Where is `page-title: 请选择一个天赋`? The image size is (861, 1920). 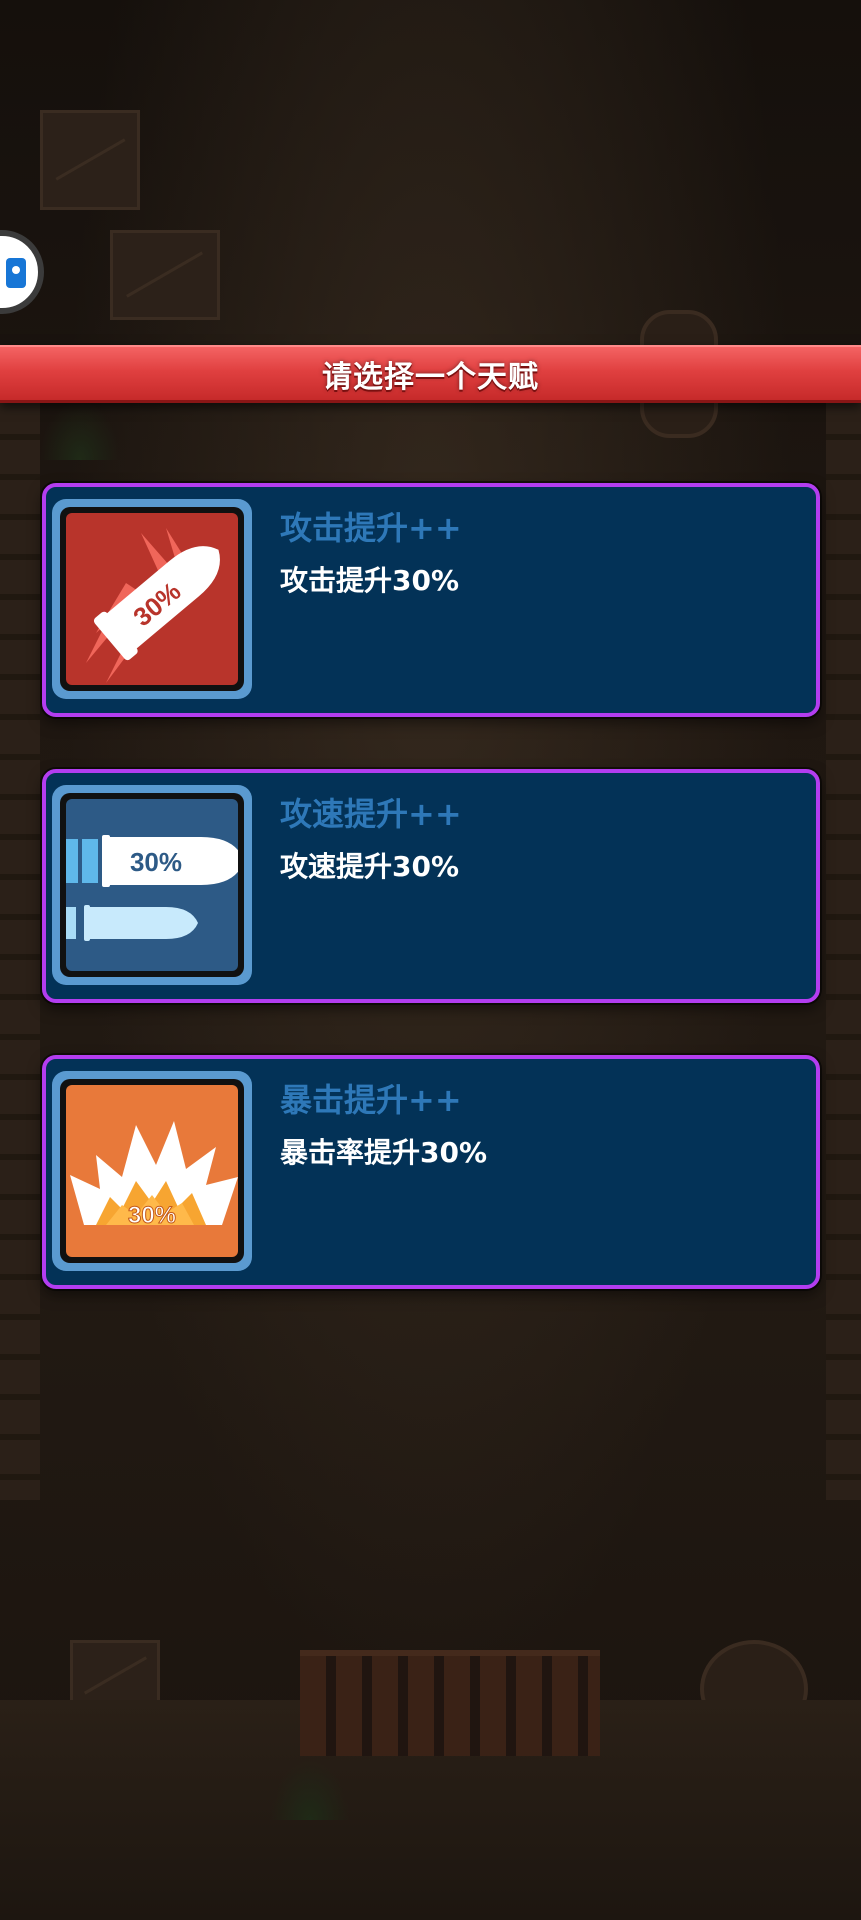
page-title: 请选择一个天赋 is located at coordinates (430, 377).